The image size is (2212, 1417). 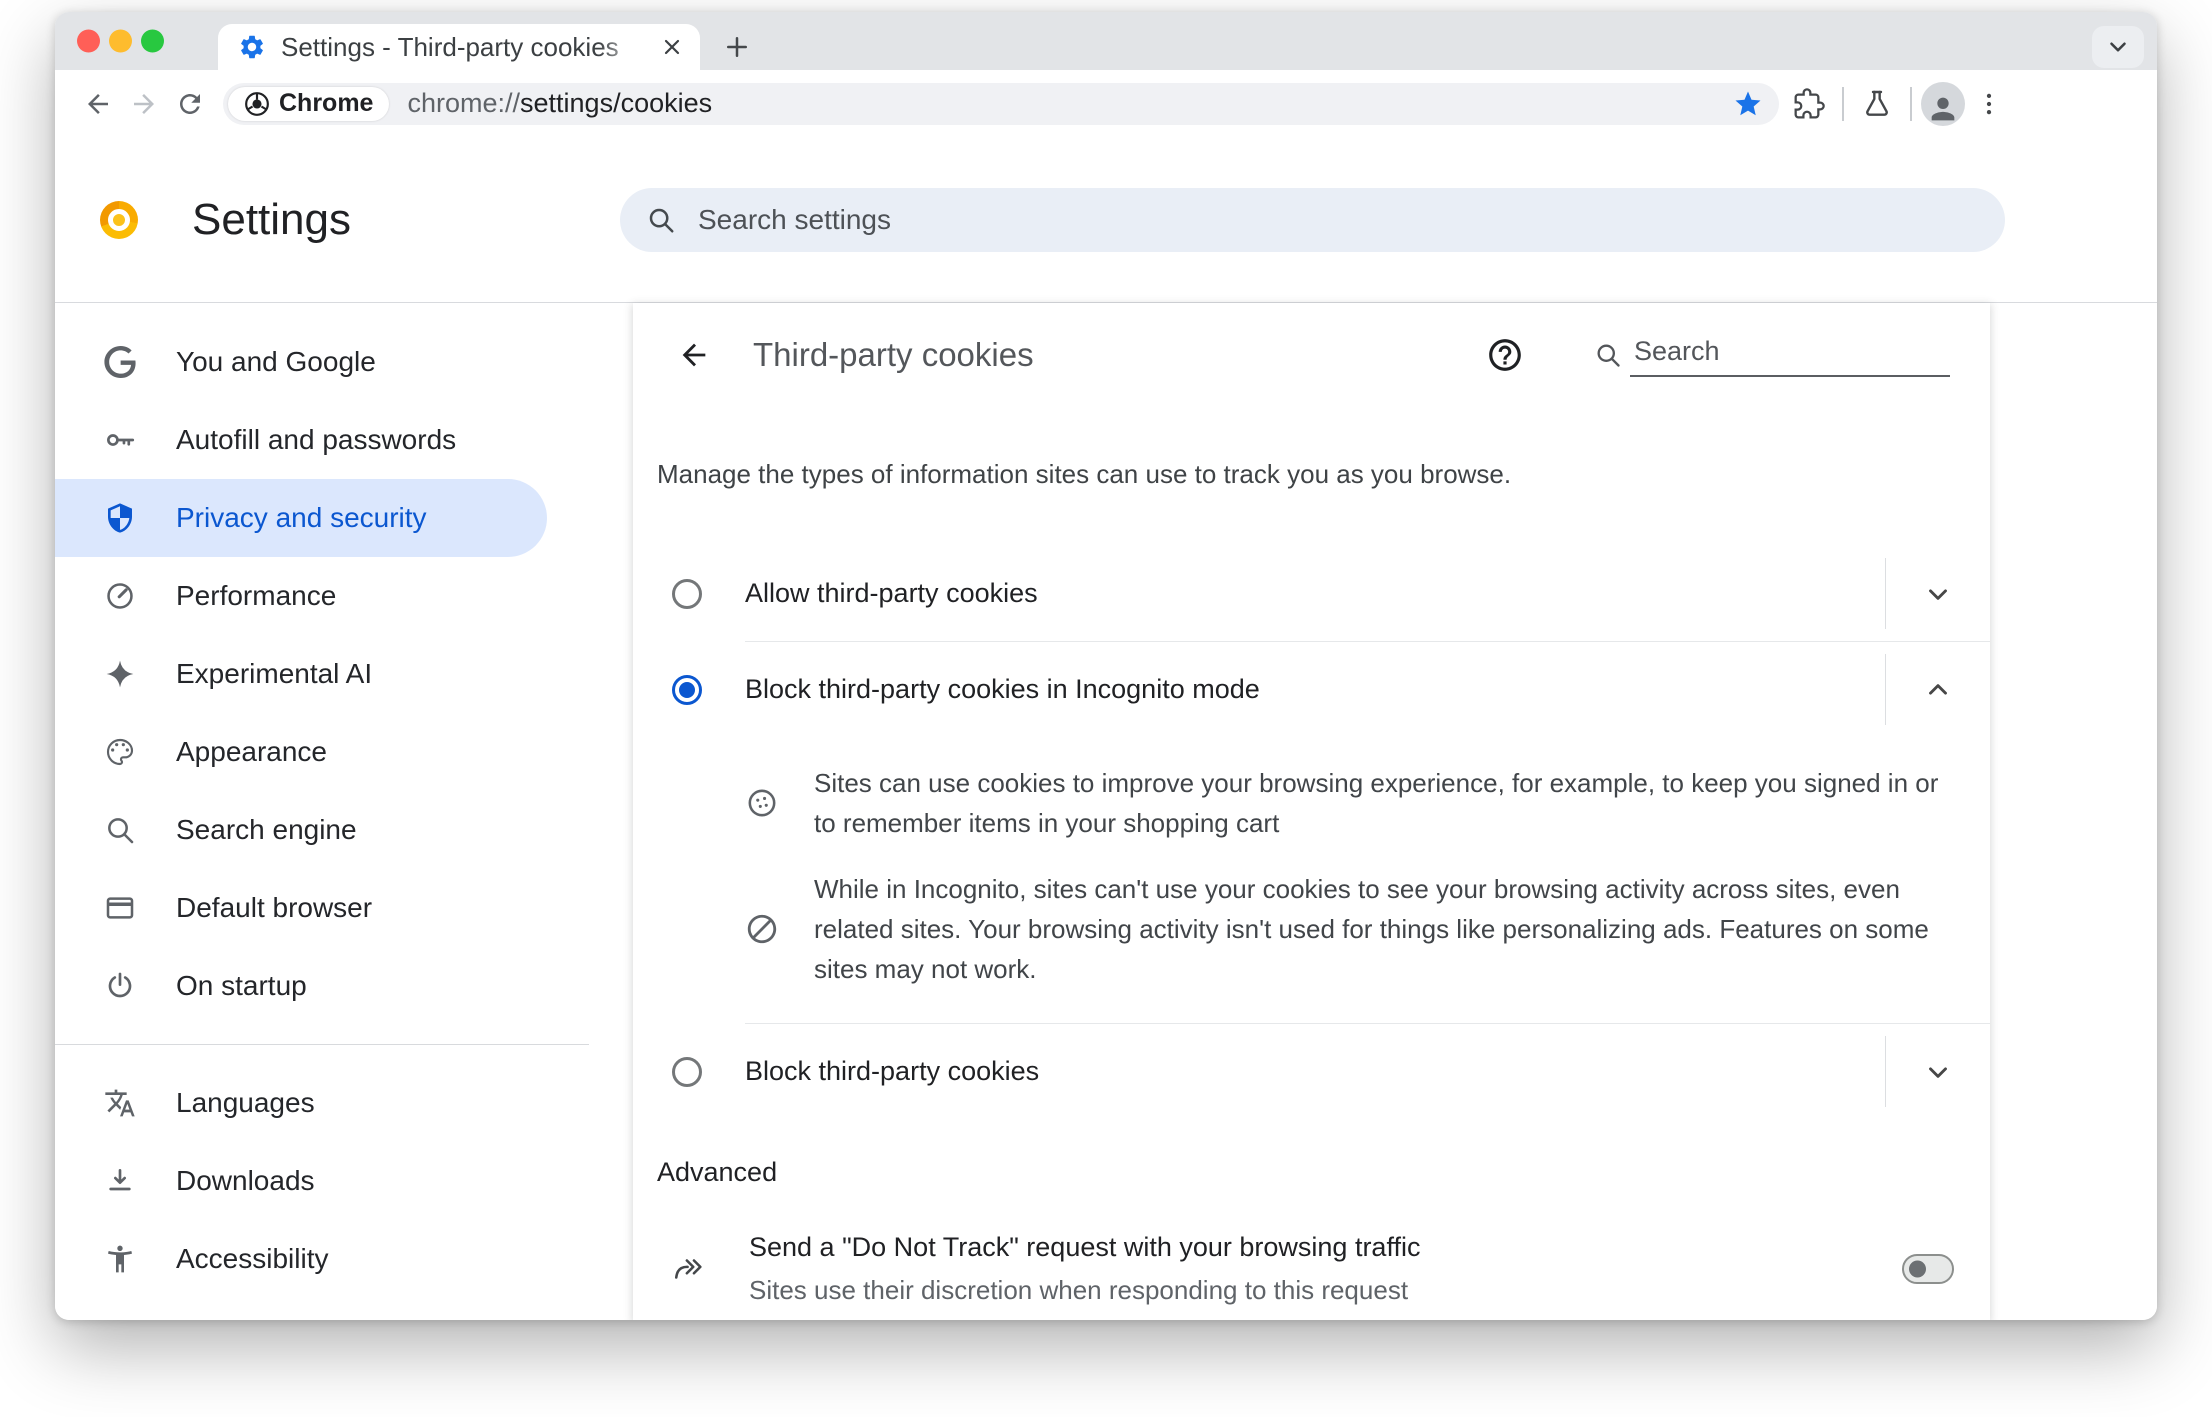 I want to click on sidebar-item-privacy-and-security: Privacy and security, so click(x=301, y=518).